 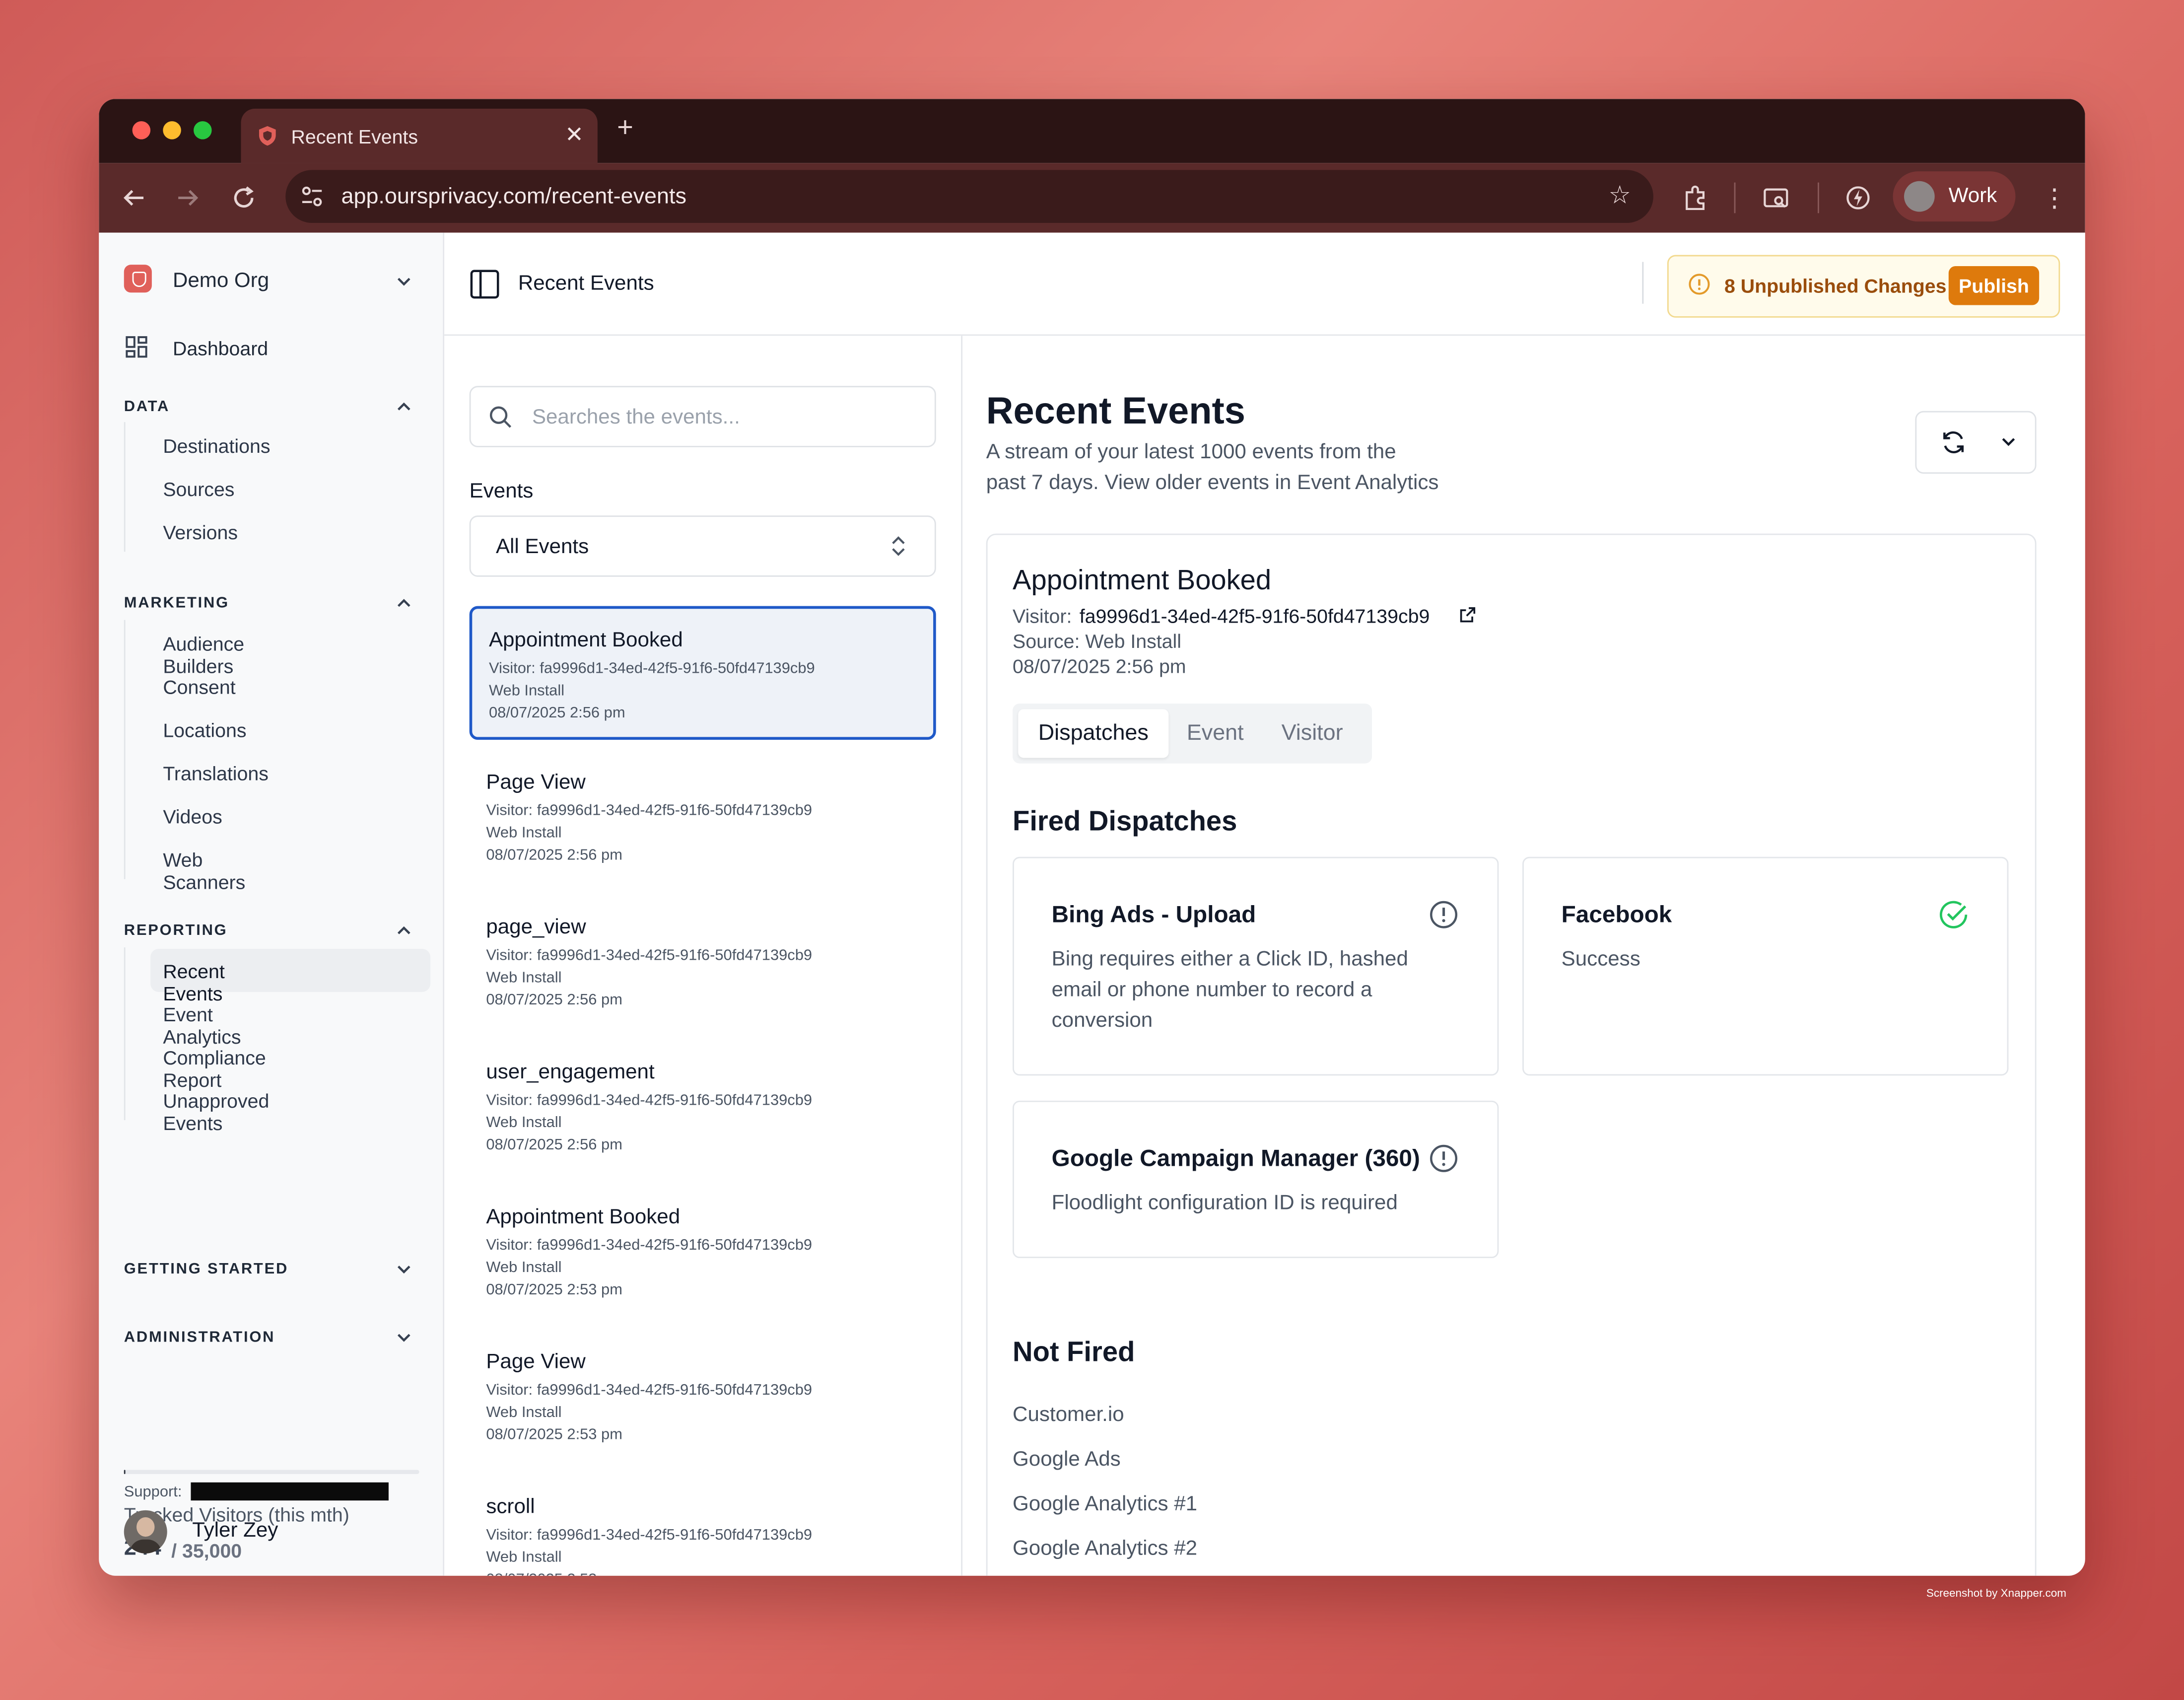 I want to click on back-icon, so click(x=133, y=198).